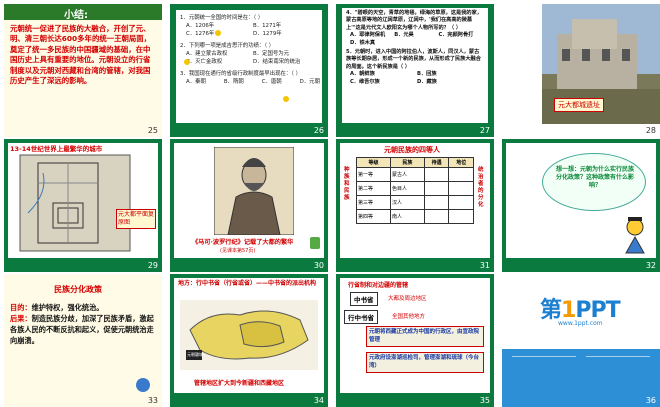 Image resolution: width=660 pixels, height=407 pixels. Describe the element at coordinates (373, 216) in the screenshot. I see `table-cell: 第四等` at that location.